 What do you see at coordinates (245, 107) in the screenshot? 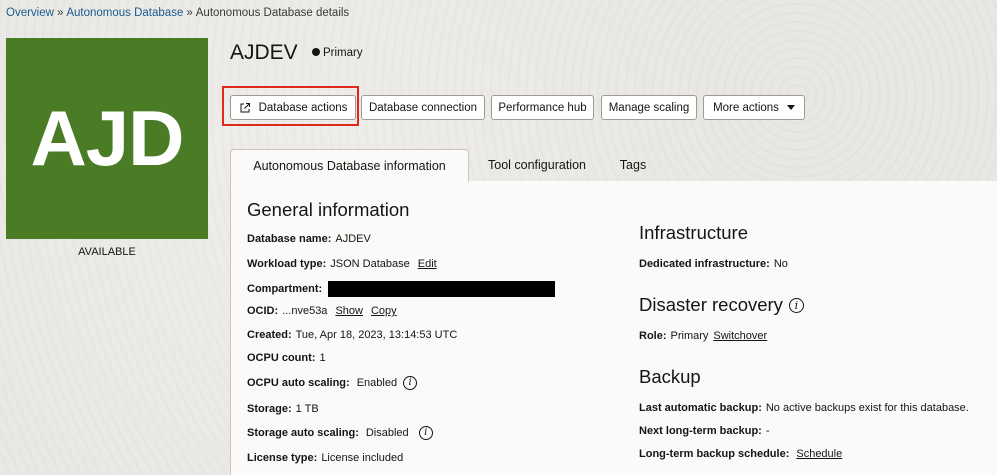
I see `external-link-icon` at bounding box center [245, 107].